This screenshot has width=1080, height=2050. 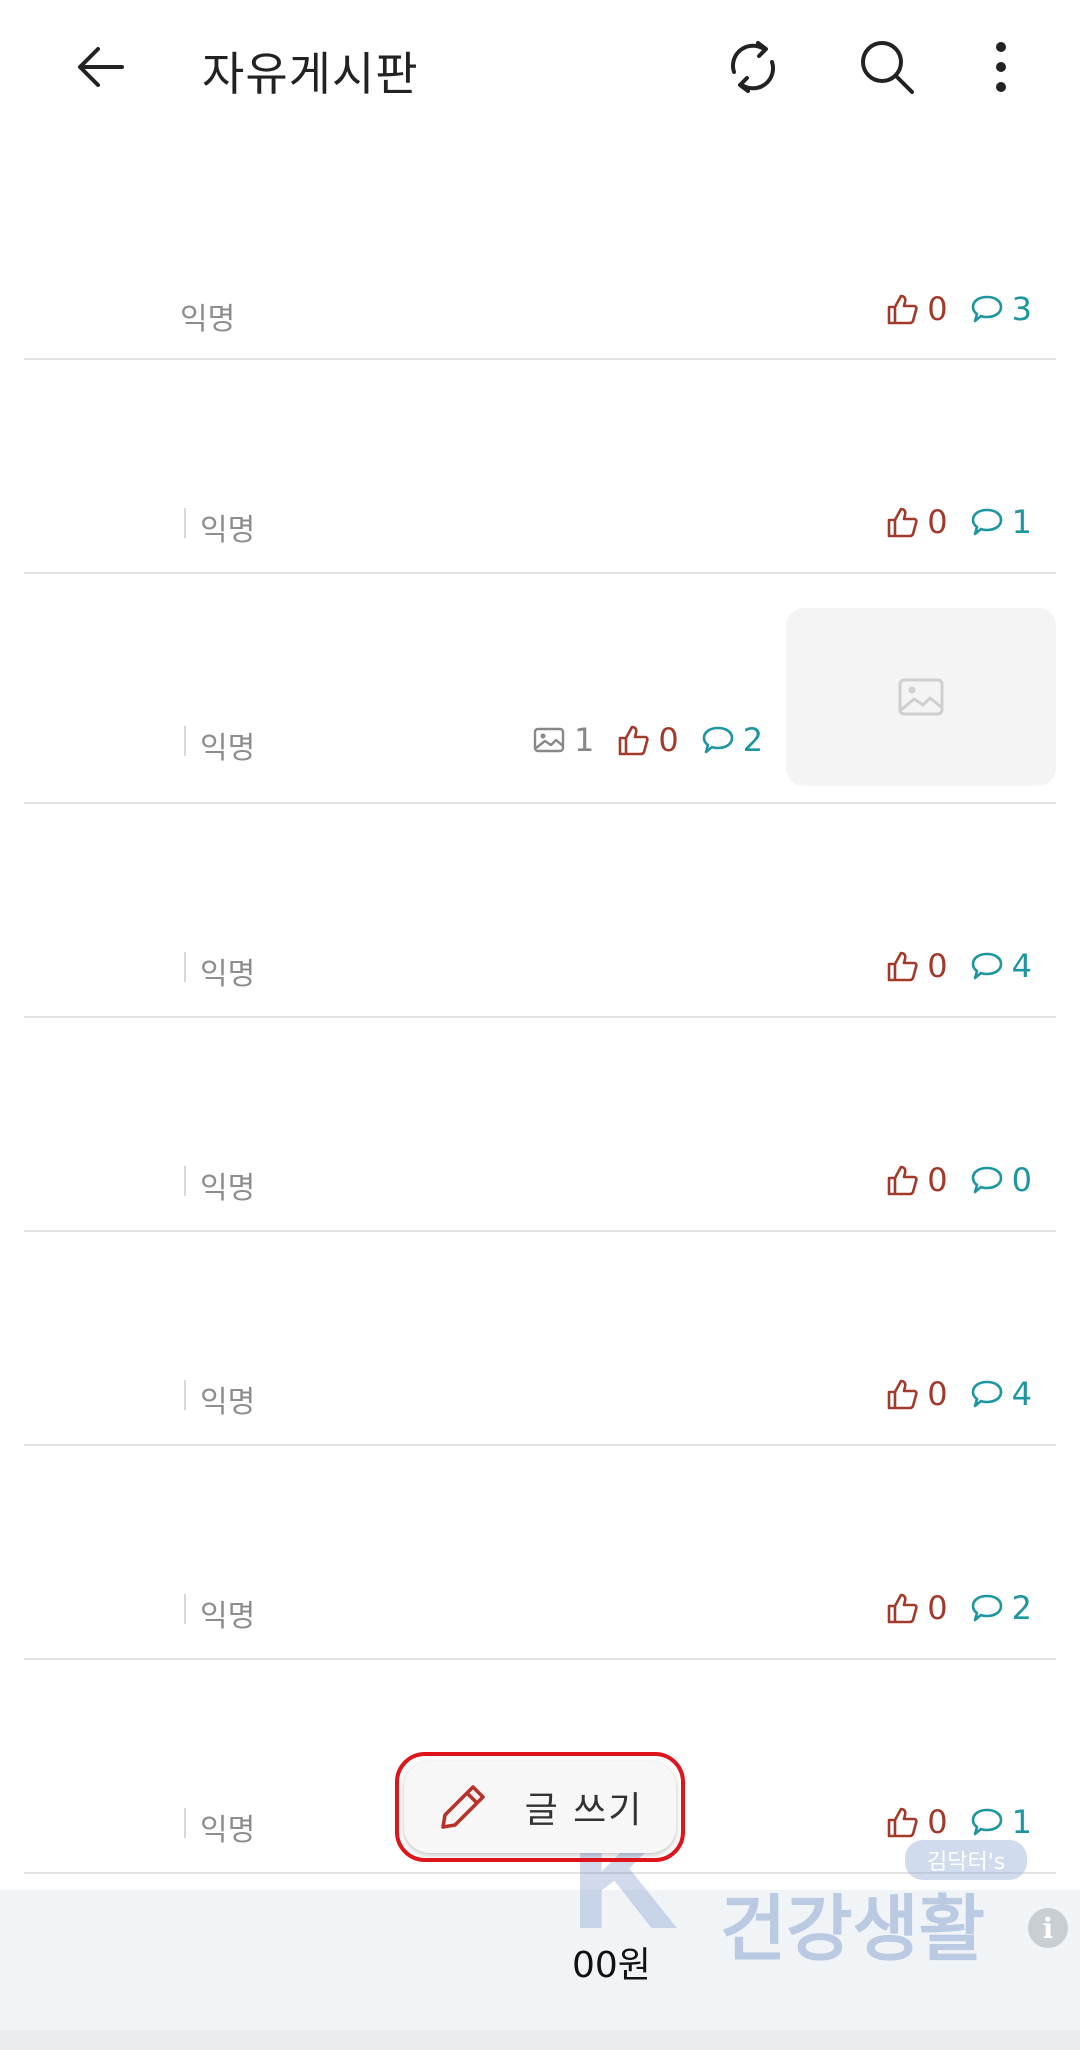 I want to click on write-post-label: 글 쓰기, so click(x=584, y=1810).